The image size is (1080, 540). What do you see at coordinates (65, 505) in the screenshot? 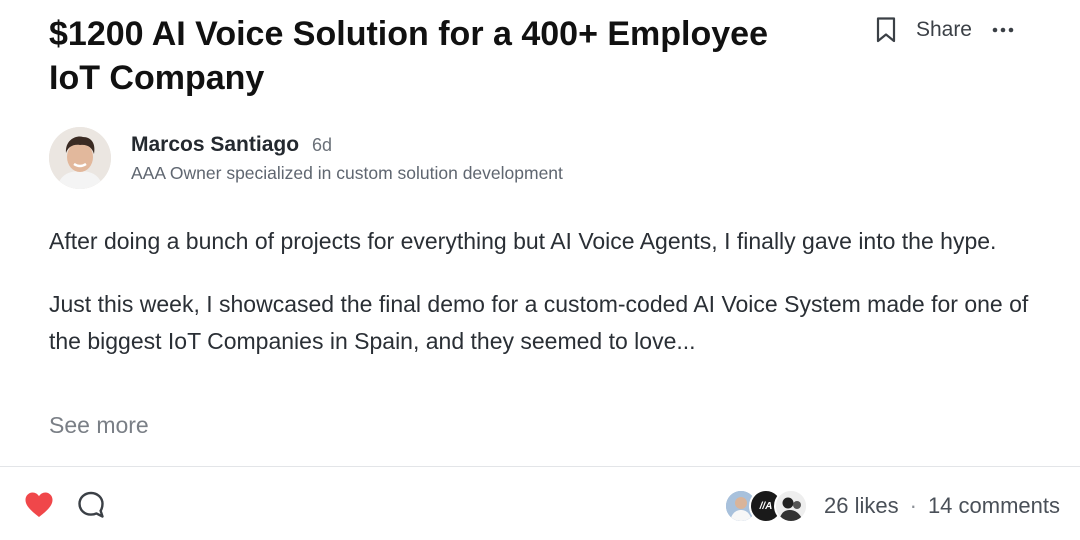
I see `reaction-actions` at bounding box center [65, 505].